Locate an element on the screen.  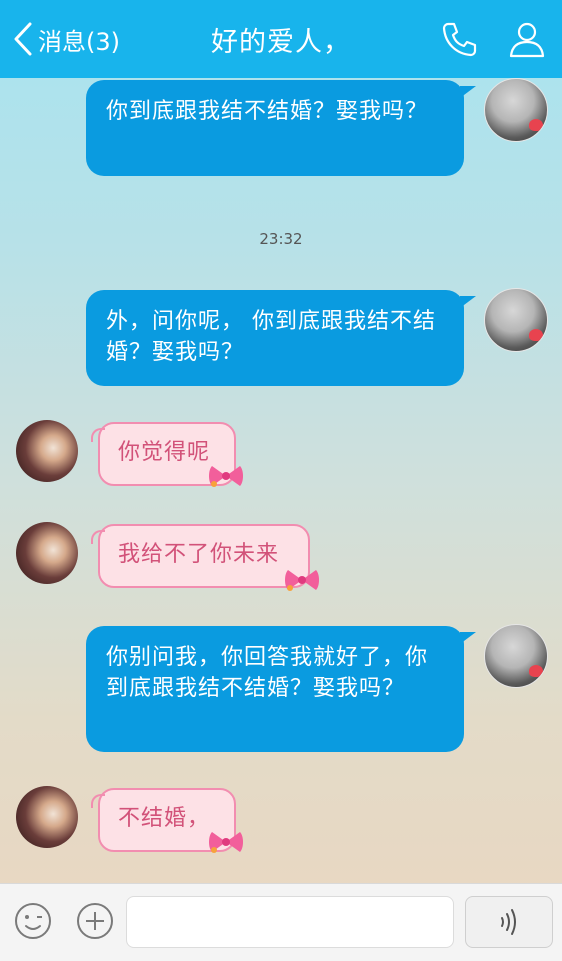
input-bar is located at coordinates (281, 922).